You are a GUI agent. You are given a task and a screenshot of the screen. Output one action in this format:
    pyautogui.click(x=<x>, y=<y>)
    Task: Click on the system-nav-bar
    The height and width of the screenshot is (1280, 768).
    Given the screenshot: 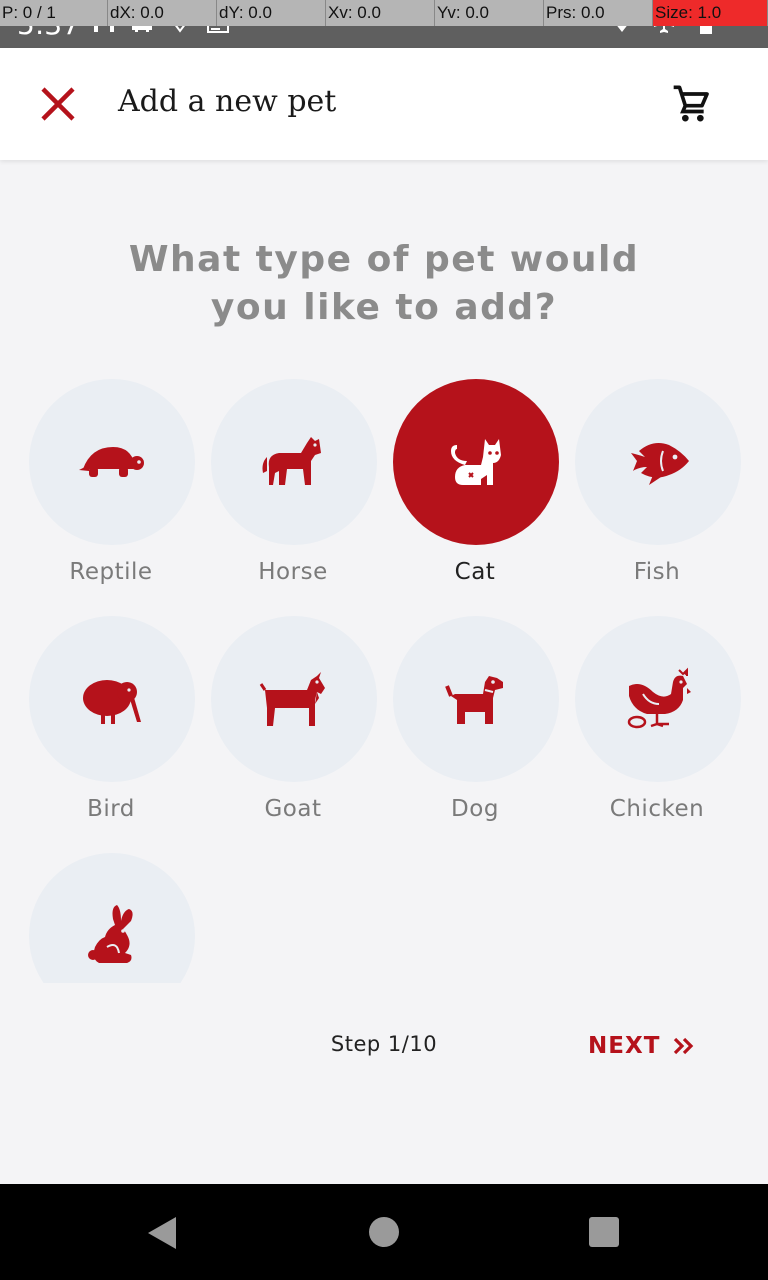 What is the action you would take?
    pyautogui.click(x=384, y=1232)
    